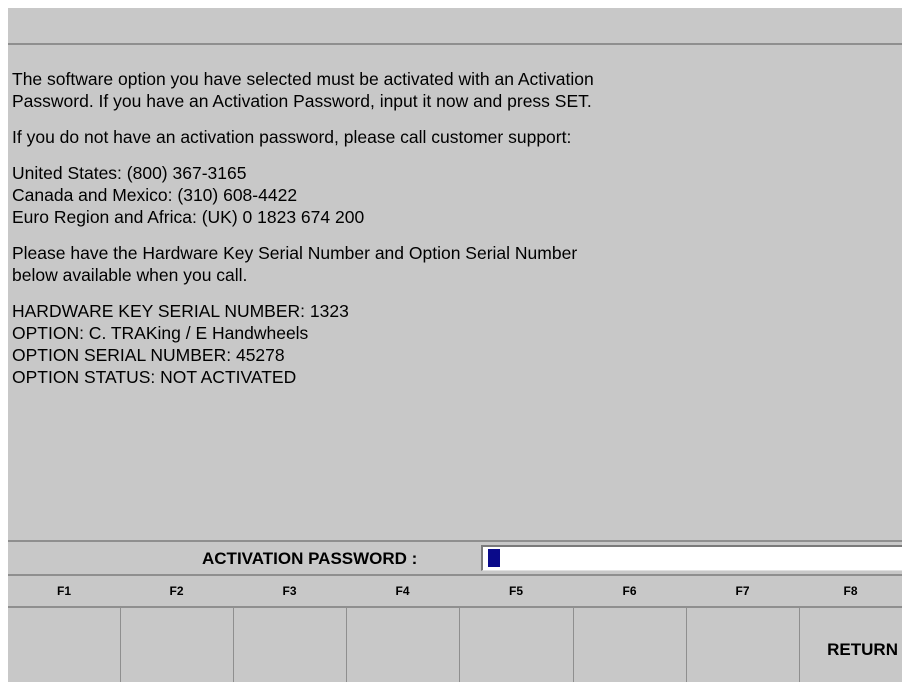 The image size is (902, 682). Describe the element at coordinates (742, 644) in the screenshot. I see `f7-button` at that location.